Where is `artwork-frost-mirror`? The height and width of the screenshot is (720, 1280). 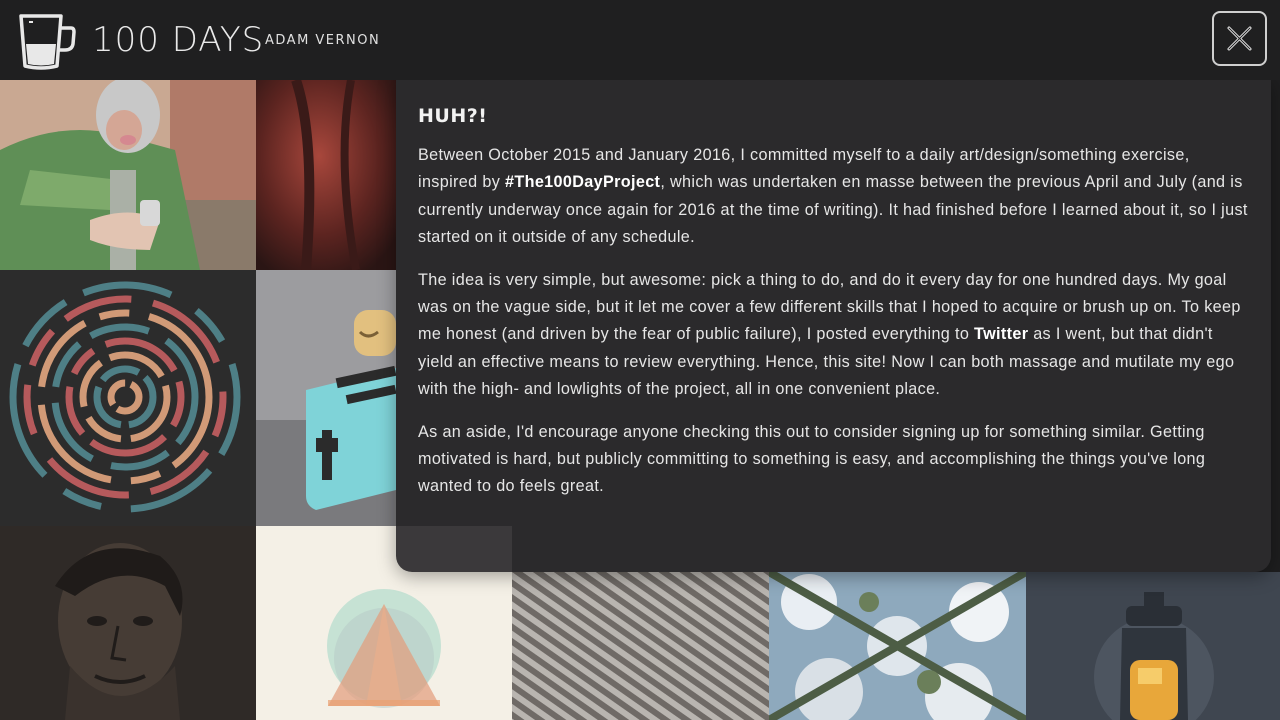 artwork-frost-mirror is located at coordinates (897, 646).